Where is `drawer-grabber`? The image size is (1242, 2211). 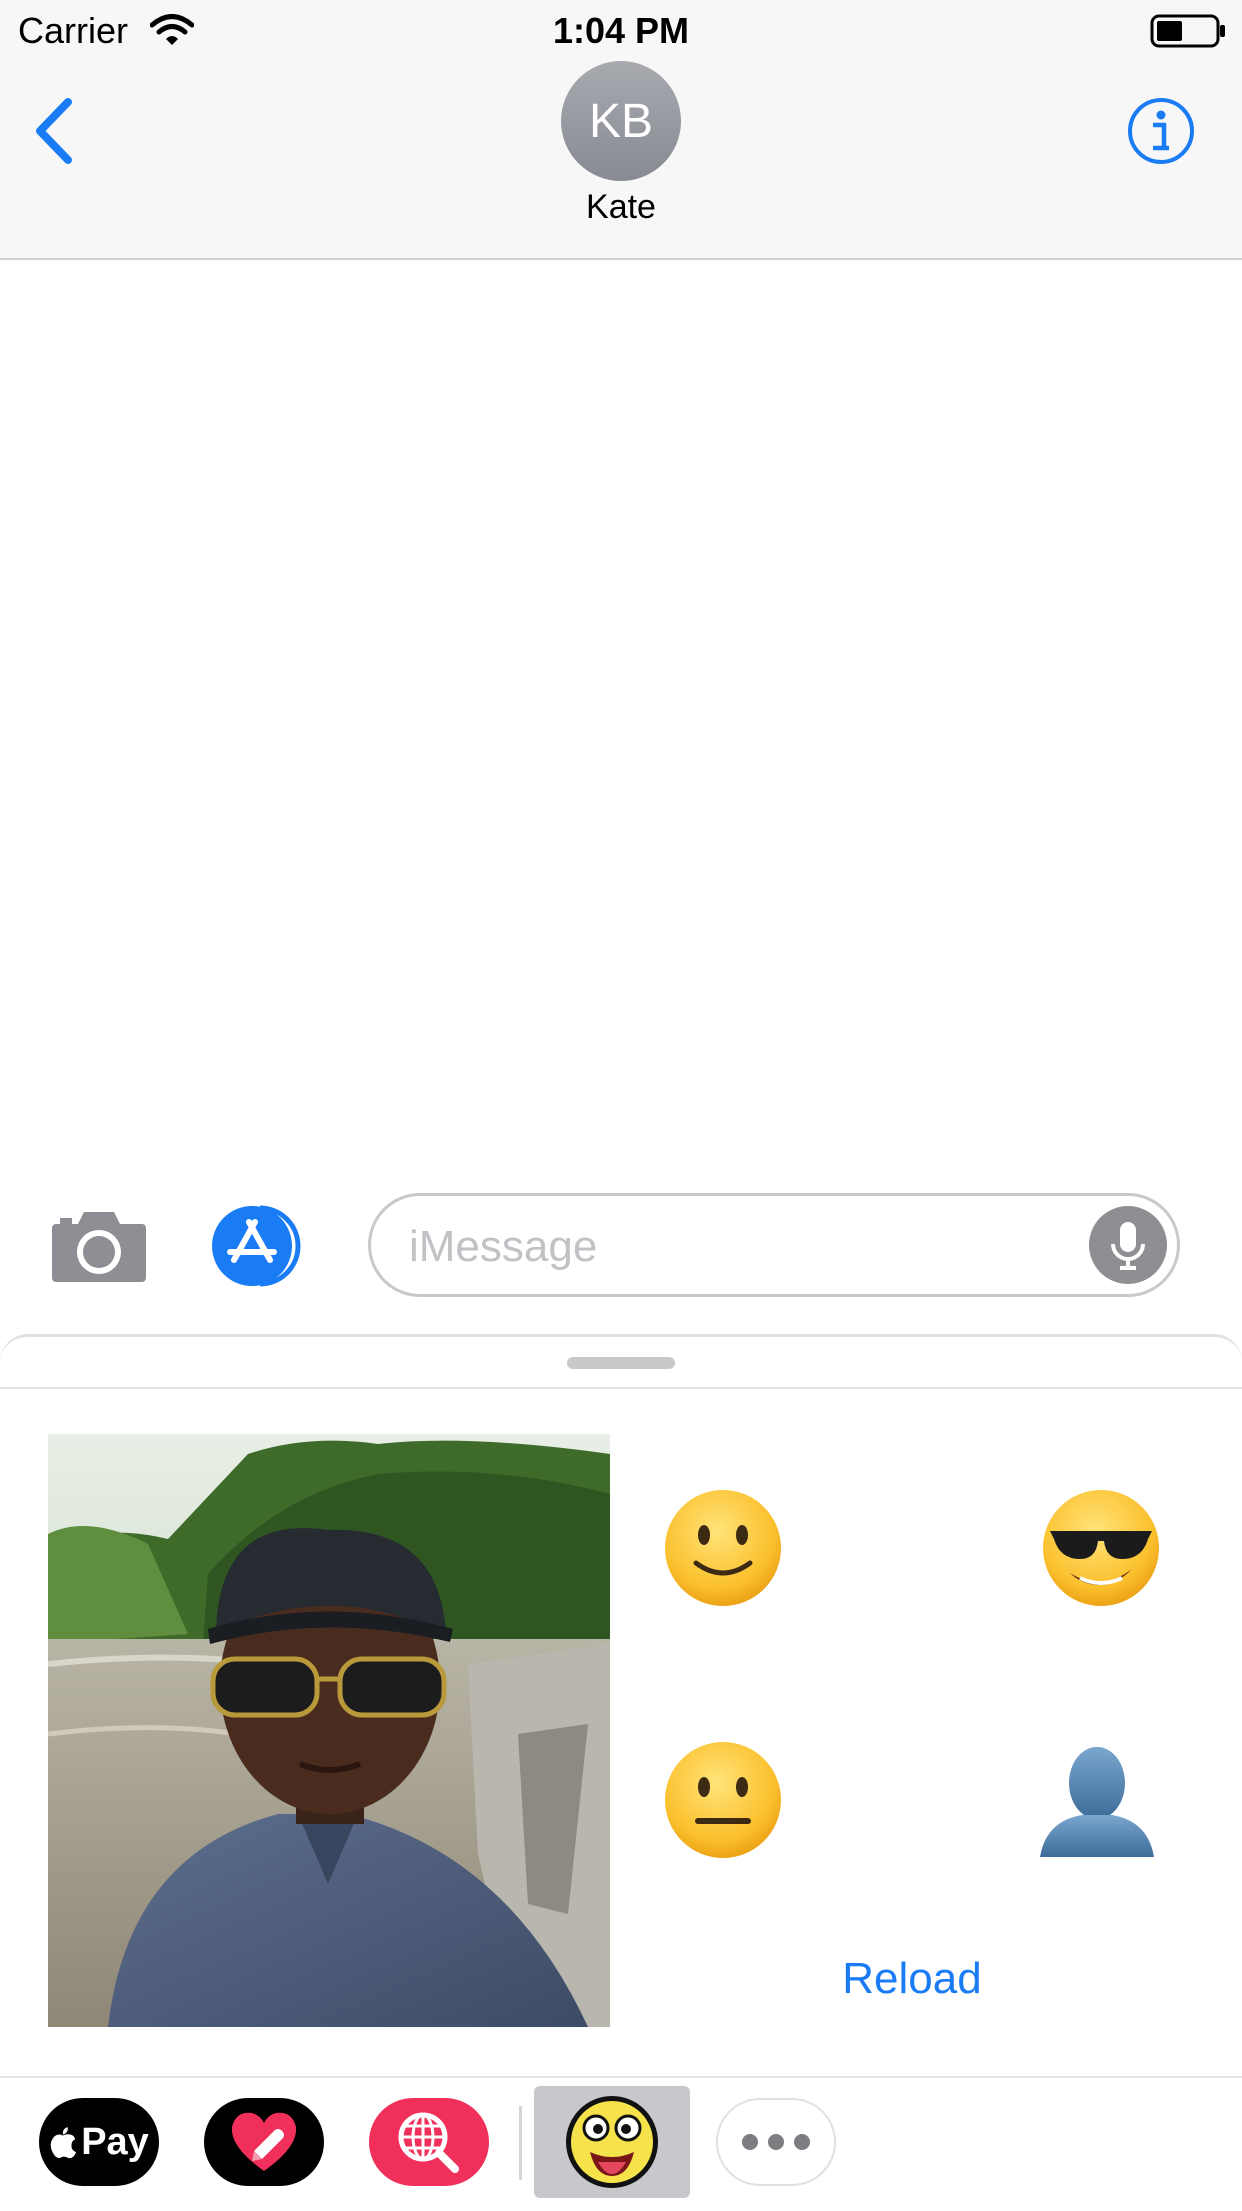 drawer-grabber is located at coordinates (621, 1363).